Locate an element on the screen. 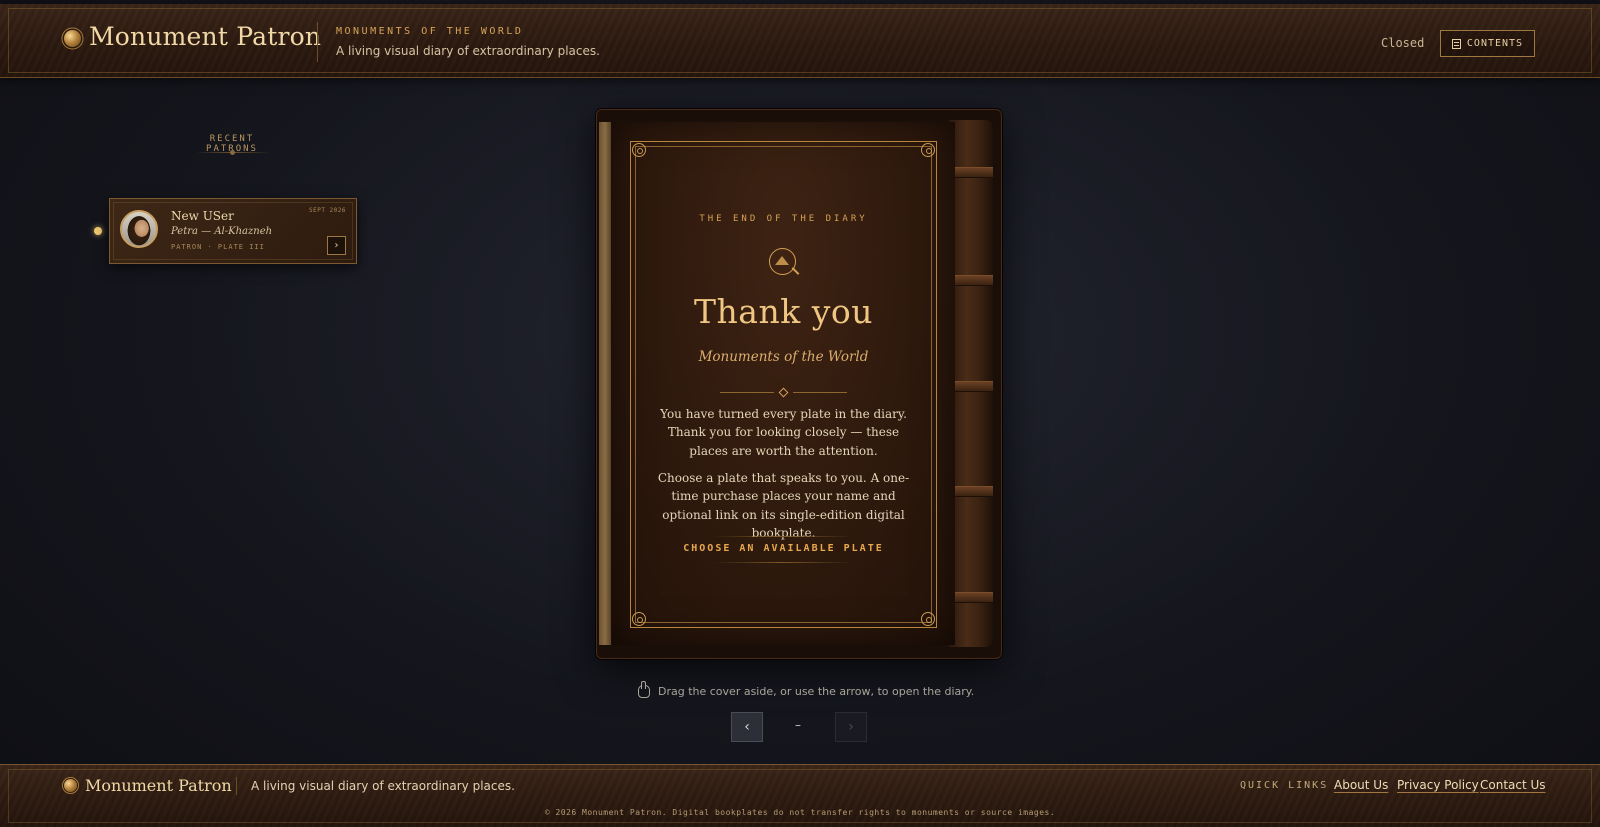 This screenshot has height=827, width=1600. privacy-policy-link: Privacy Policy is located at coordinates (1438, 785).